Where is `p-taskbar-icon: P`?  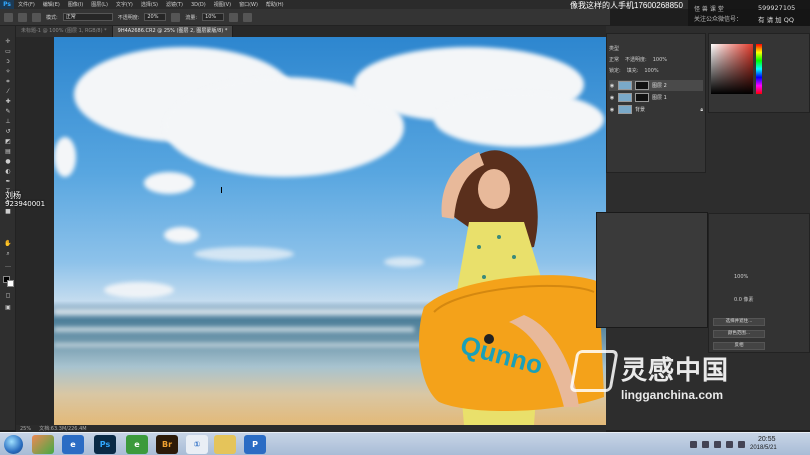 p-taskbar-icon: P is located at coordinates (255, 444).